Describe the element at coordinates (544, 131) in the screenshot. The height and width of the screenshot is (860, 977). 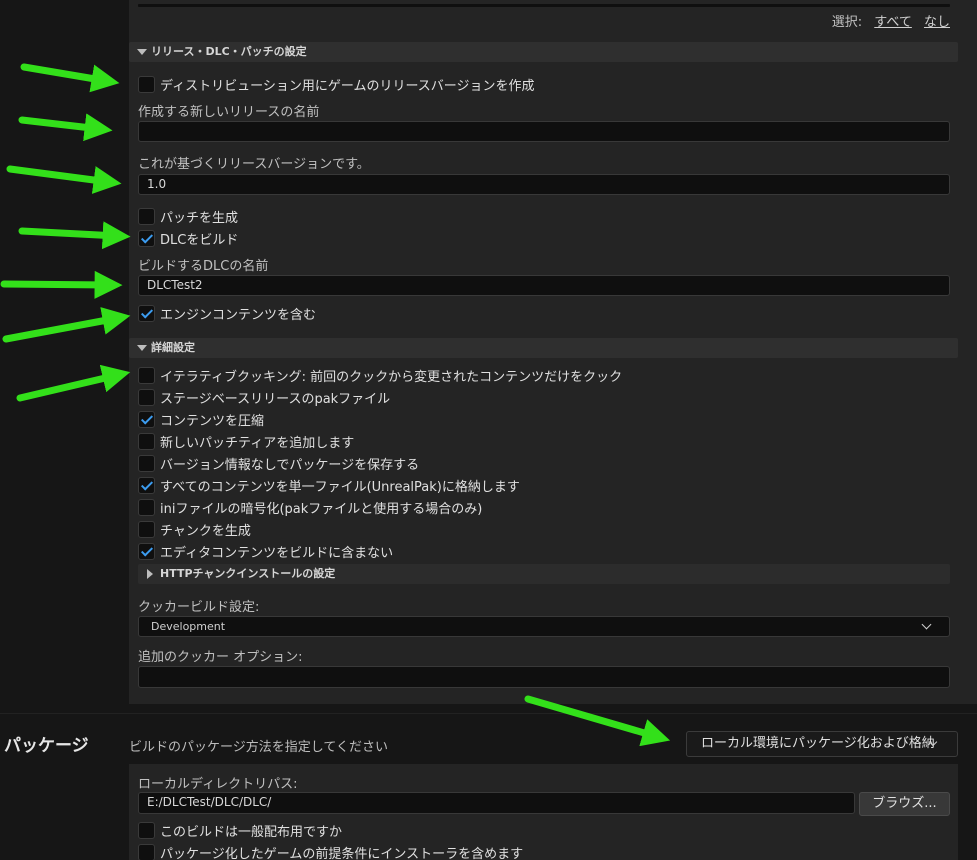
I see `new-release-name-field` at that location.